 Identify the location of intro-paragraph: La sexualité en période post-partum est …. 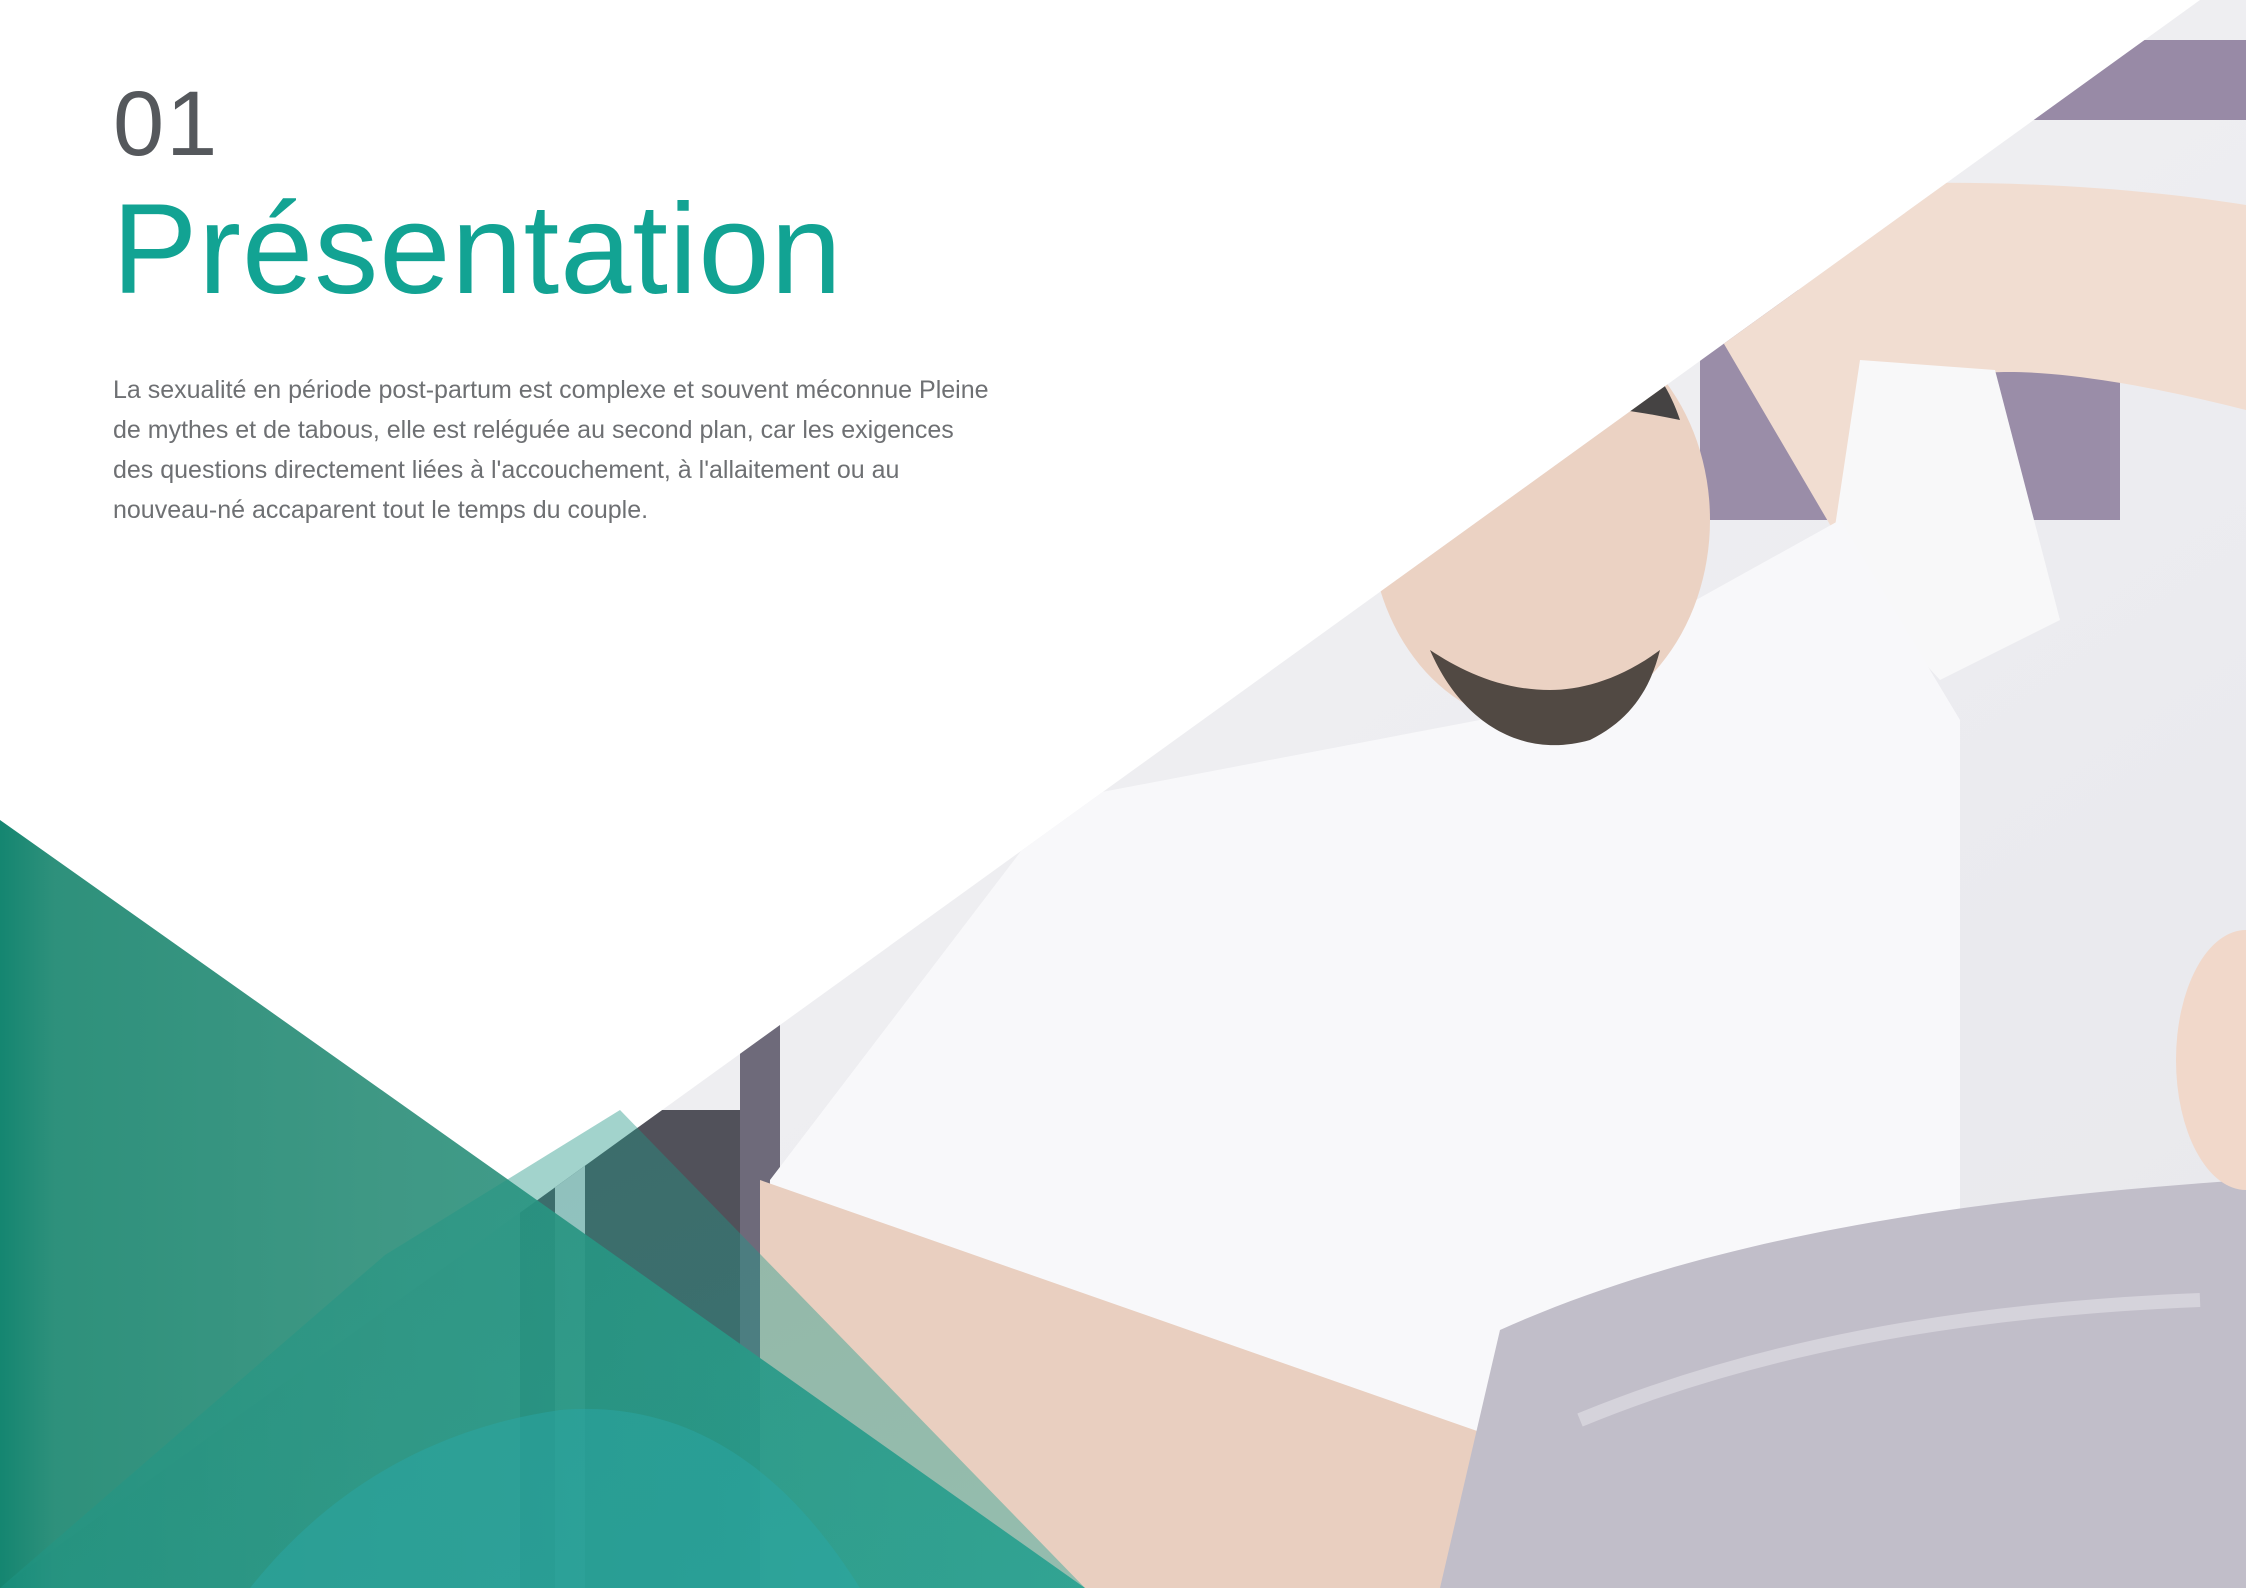
(551, 450).